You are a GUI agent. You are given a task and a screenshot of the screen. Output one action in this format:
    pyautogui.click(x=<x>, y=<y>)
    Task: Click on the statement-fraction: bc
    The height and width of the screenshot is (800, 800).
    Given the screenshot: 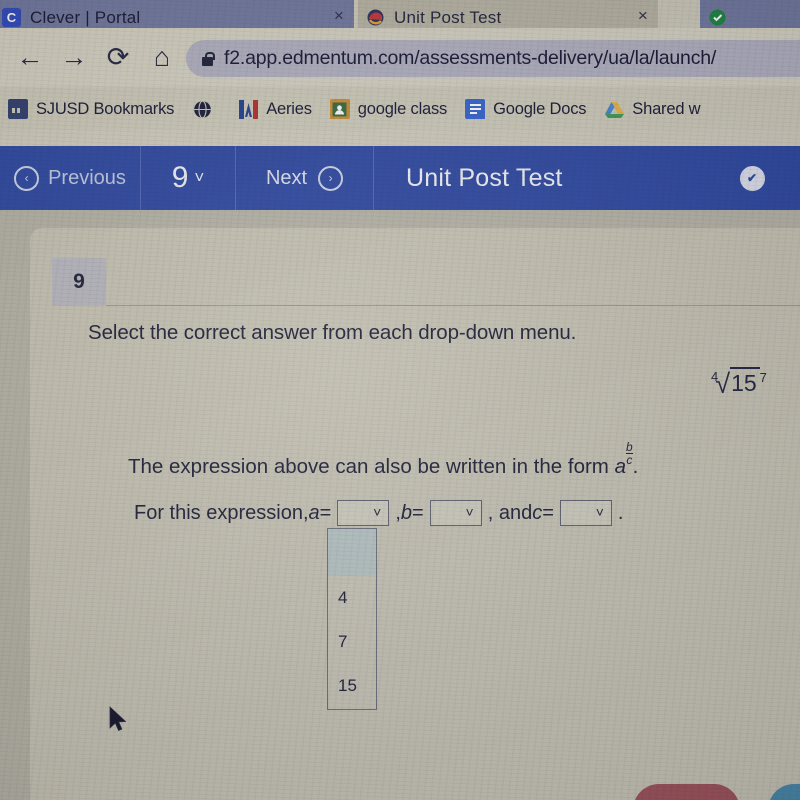 What is the action you would take?
    pyautogui.click(x=629, y=454)
    